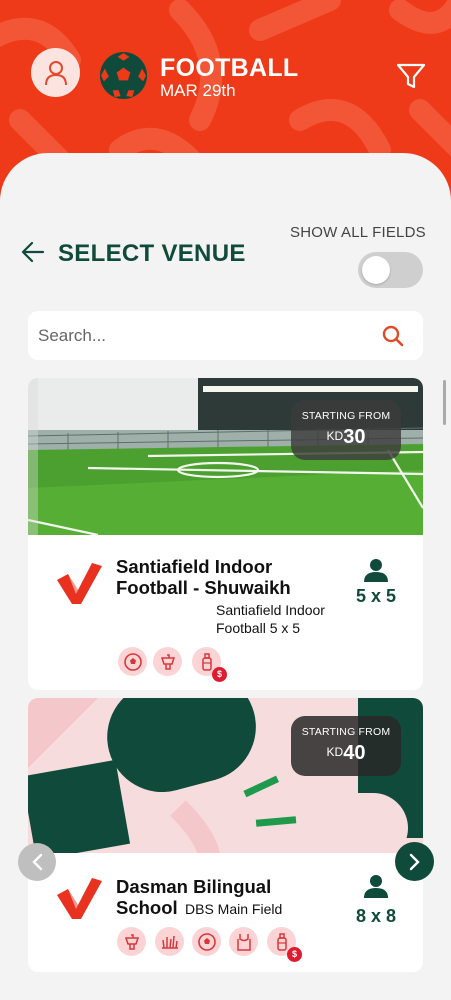 Image resolution: width=451 pixels, height=1000 pixels. Describe the element at coordinates (376, 916) in the screenshot. I see `players-count: 8 x 8` at that location.